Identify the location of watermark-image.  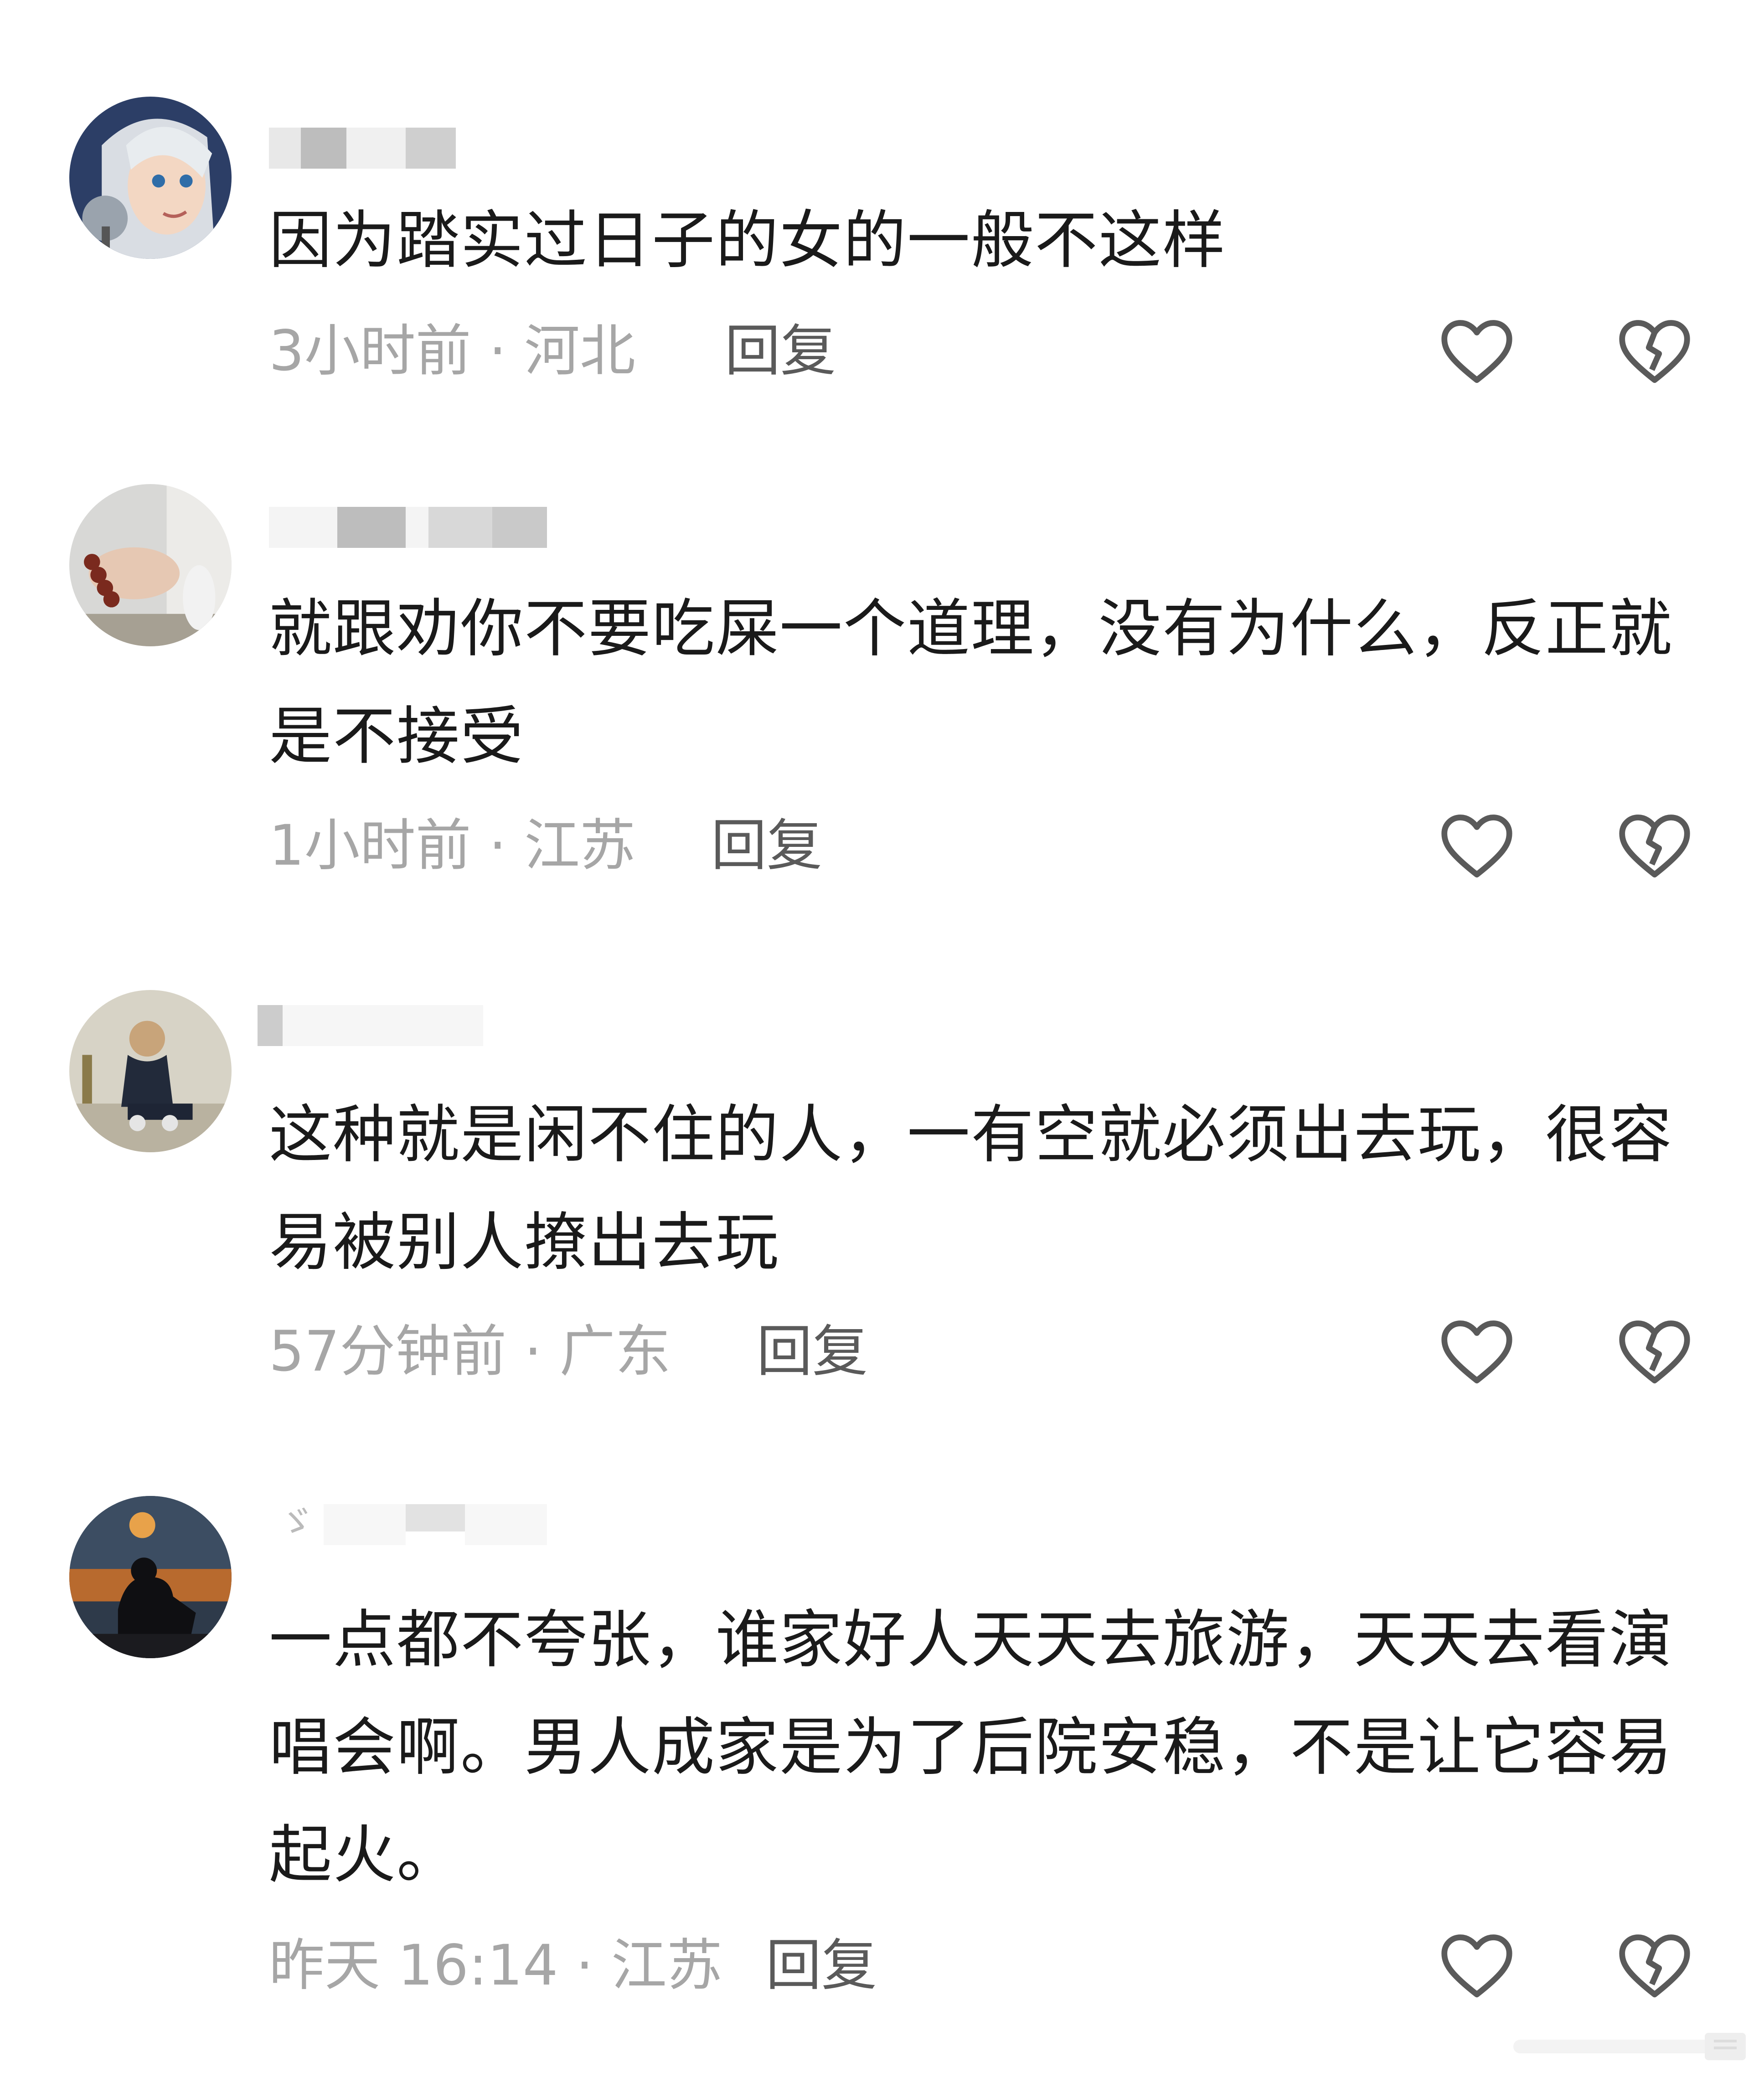
(1629, 2046).